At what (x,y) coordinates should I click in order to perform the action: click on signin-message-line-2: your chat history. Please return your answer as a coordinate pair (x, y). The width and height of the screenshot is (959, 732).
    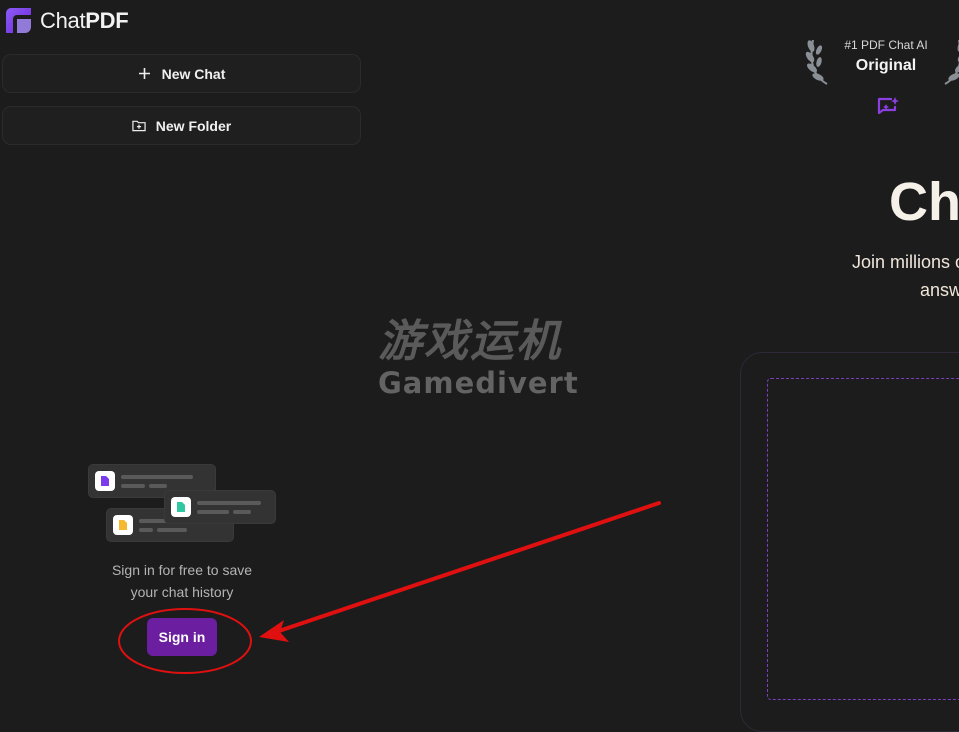
    Looking at the image, I should click on (182, 592).